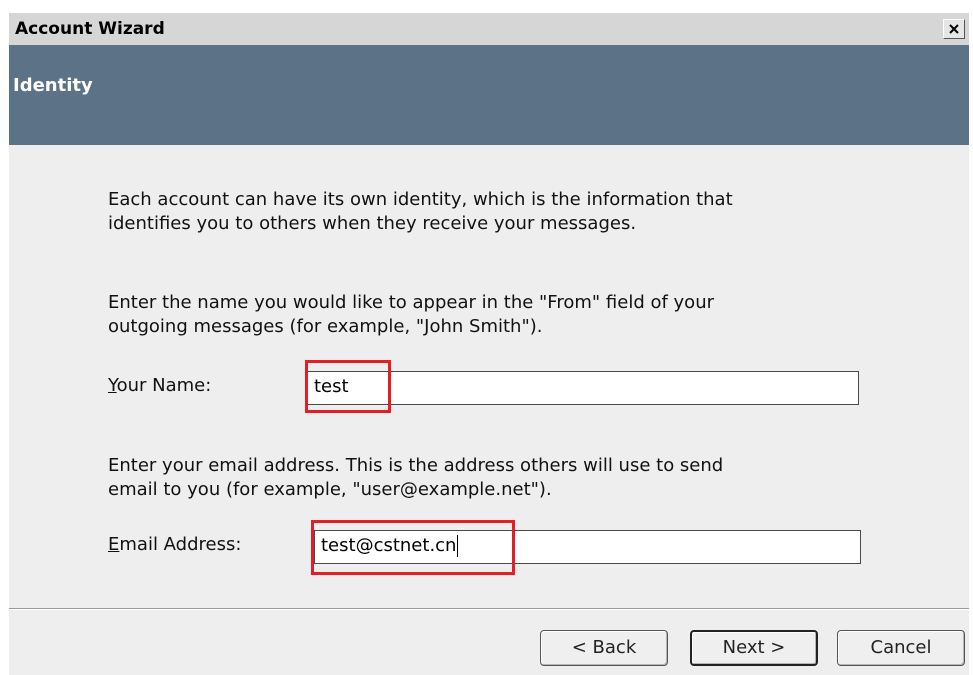 This screenshot has height=675, width=973. Describe the element at coordinates (53, 85) in the screenshot. I see `page-title: Identity` at that location.